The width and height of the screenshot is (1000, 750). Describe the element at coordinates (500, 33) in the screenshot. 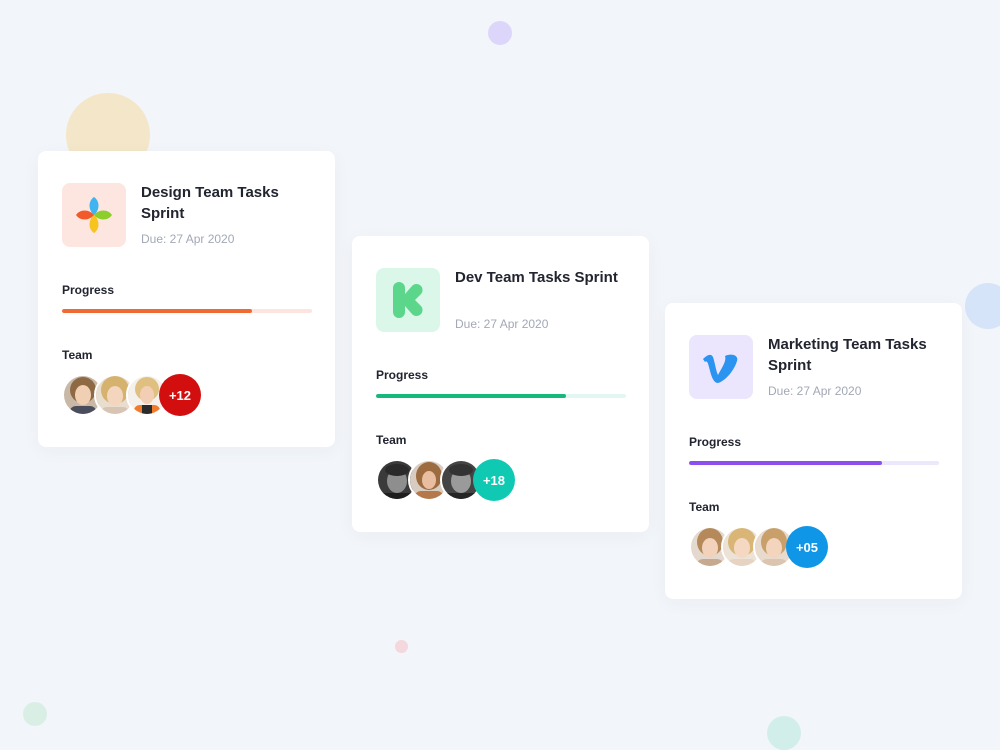

I see `decor-circle-purple` at that location.